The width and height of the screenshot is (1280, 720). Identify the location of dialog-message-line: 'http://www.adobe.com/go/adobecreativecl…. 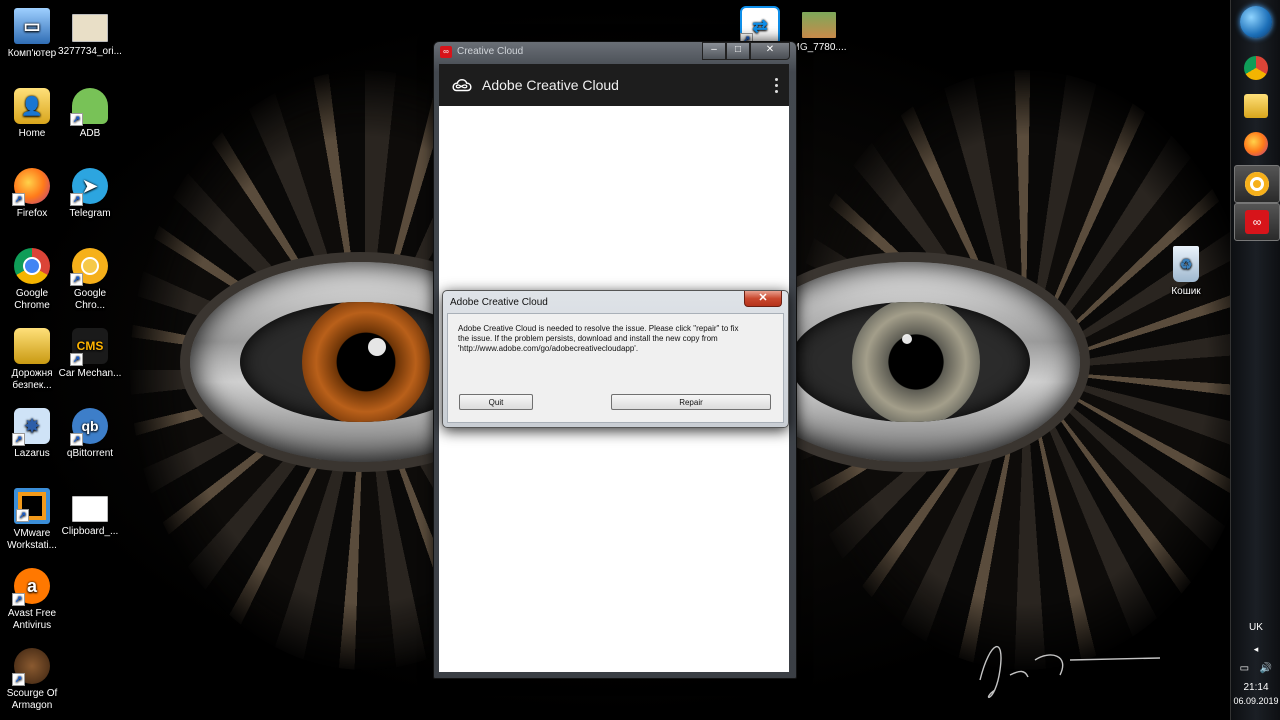
(548, 348).